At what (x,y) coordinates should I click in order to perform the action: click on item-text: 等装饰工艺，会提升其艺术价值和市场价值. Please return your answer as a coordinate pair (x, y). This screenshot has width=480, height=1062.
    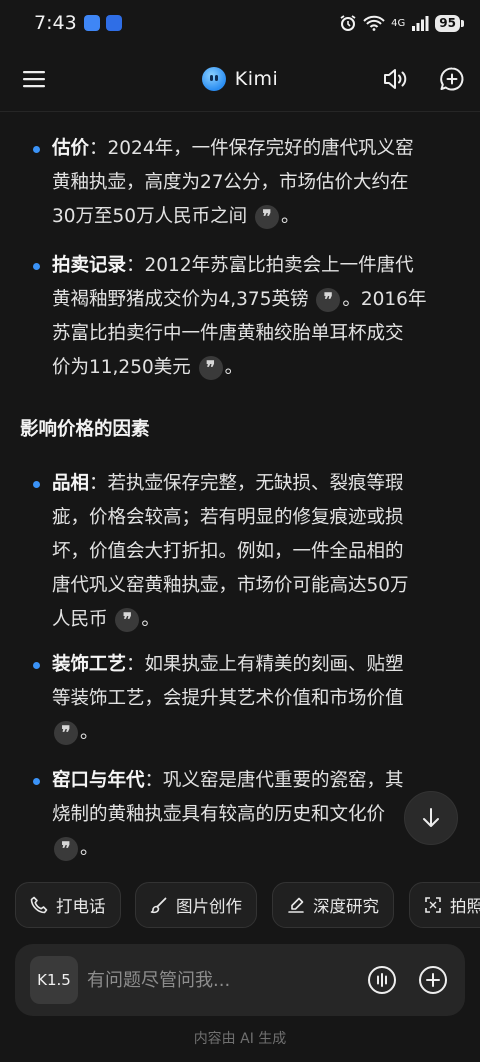
    Looking at the image, I should click on (228, 698).